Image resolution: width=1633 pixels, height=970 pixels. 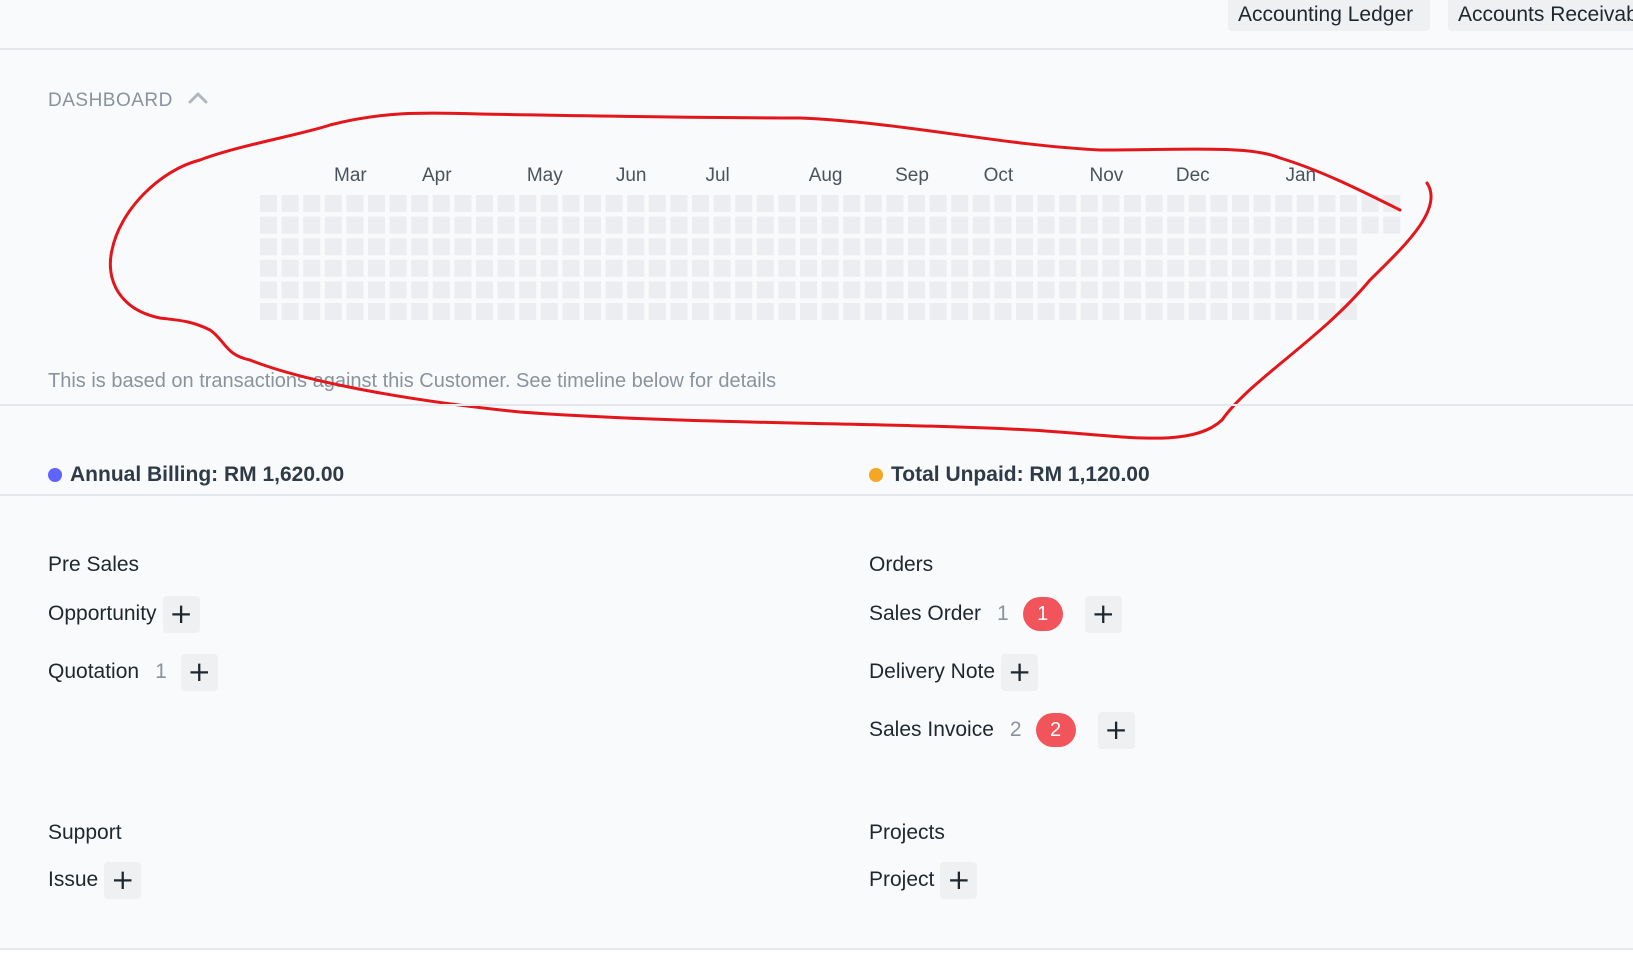 What do you see at coordinates (199, 672) in the screenshot?
I see `add-quotation-button: +` at bounding box center [199, 672].